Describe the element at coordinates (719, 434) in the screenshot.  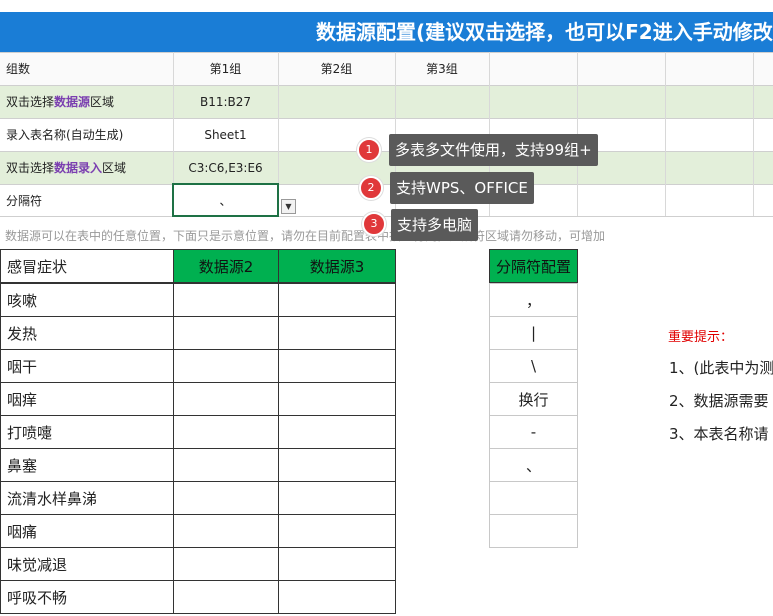
I see `hint-3: 3、本表名称请` at that location.